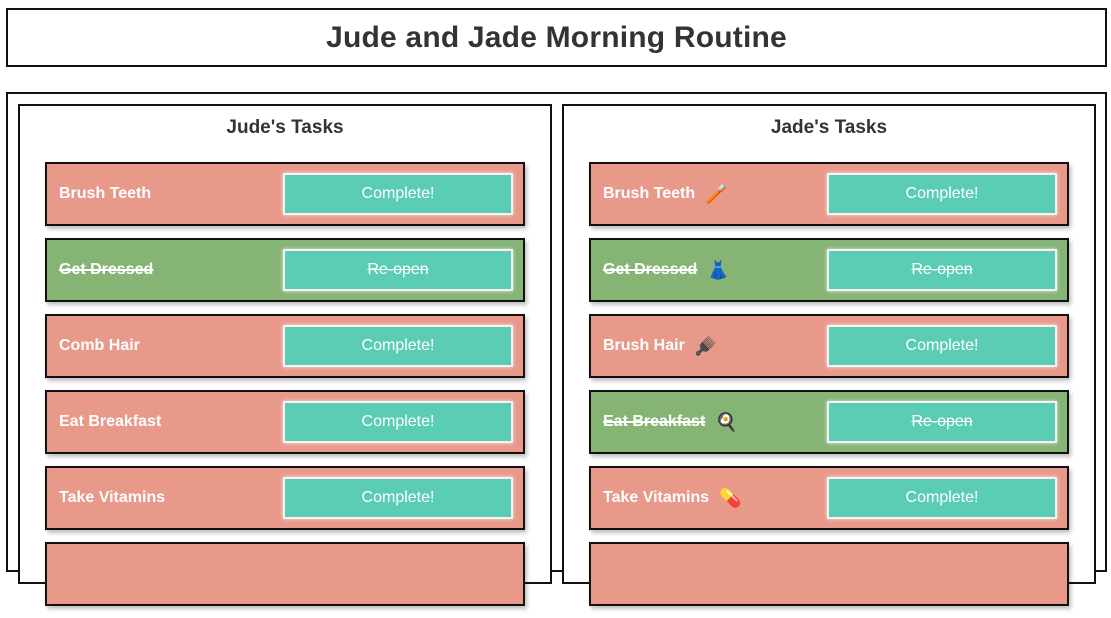 The width and height of the screenshot is (1111, 618). I want to click on task-name: Eat Breakfast 🍳, so click(670, 422).